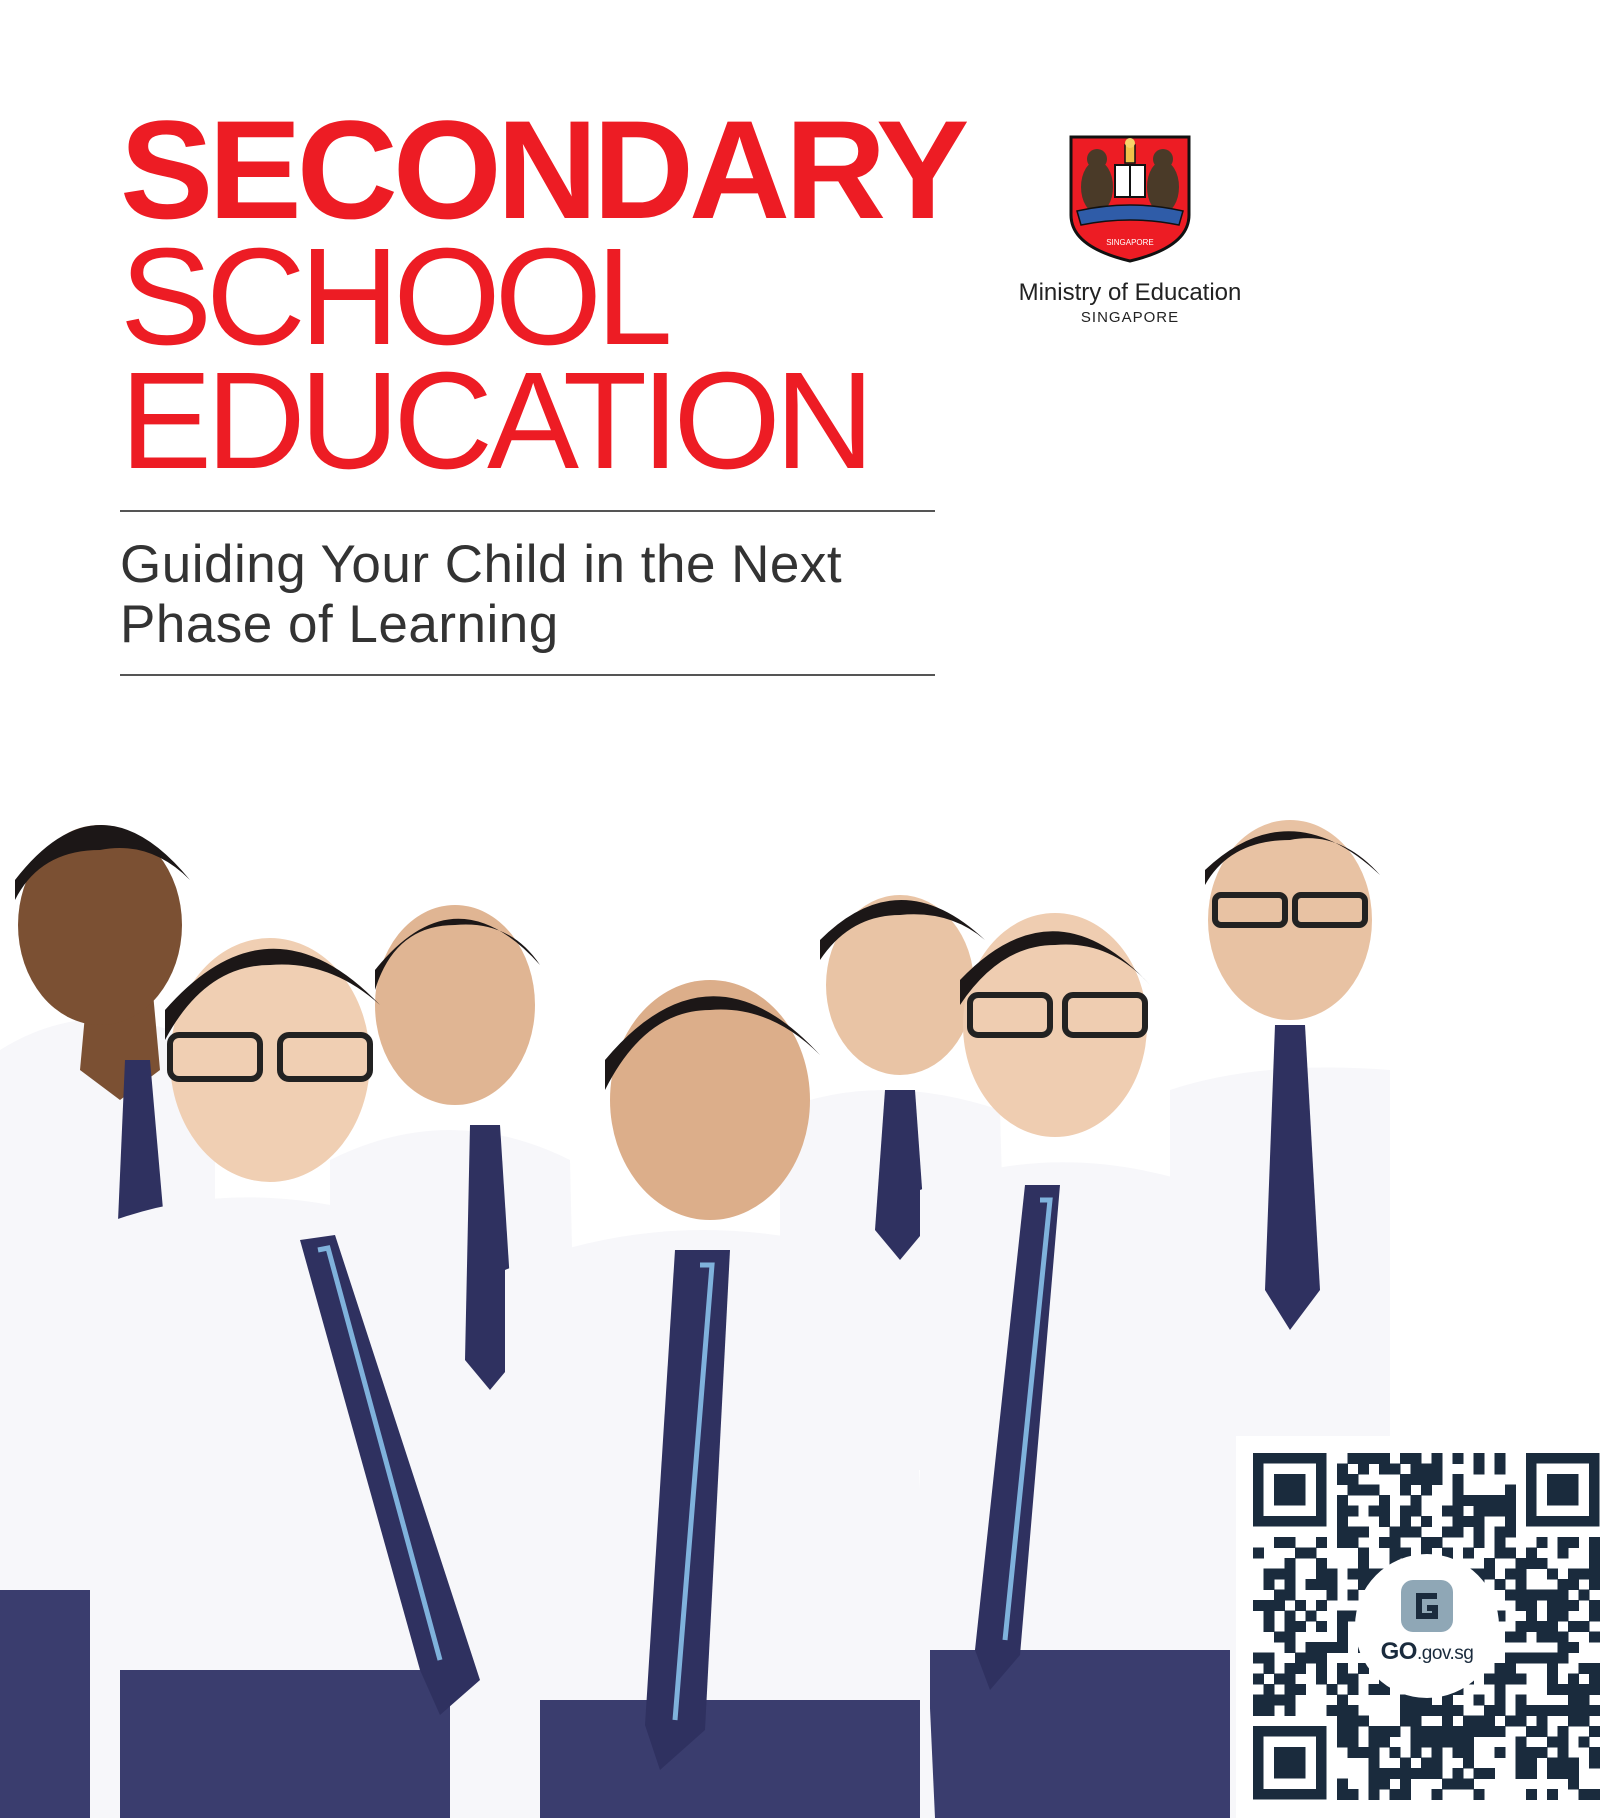 The width and height of the screenshot is (1617, 1818). Describe the element at coordinates (481, 564) in the screenshot. I see `subtitle-line-1: Guiding Your Child in the Next` at that location.